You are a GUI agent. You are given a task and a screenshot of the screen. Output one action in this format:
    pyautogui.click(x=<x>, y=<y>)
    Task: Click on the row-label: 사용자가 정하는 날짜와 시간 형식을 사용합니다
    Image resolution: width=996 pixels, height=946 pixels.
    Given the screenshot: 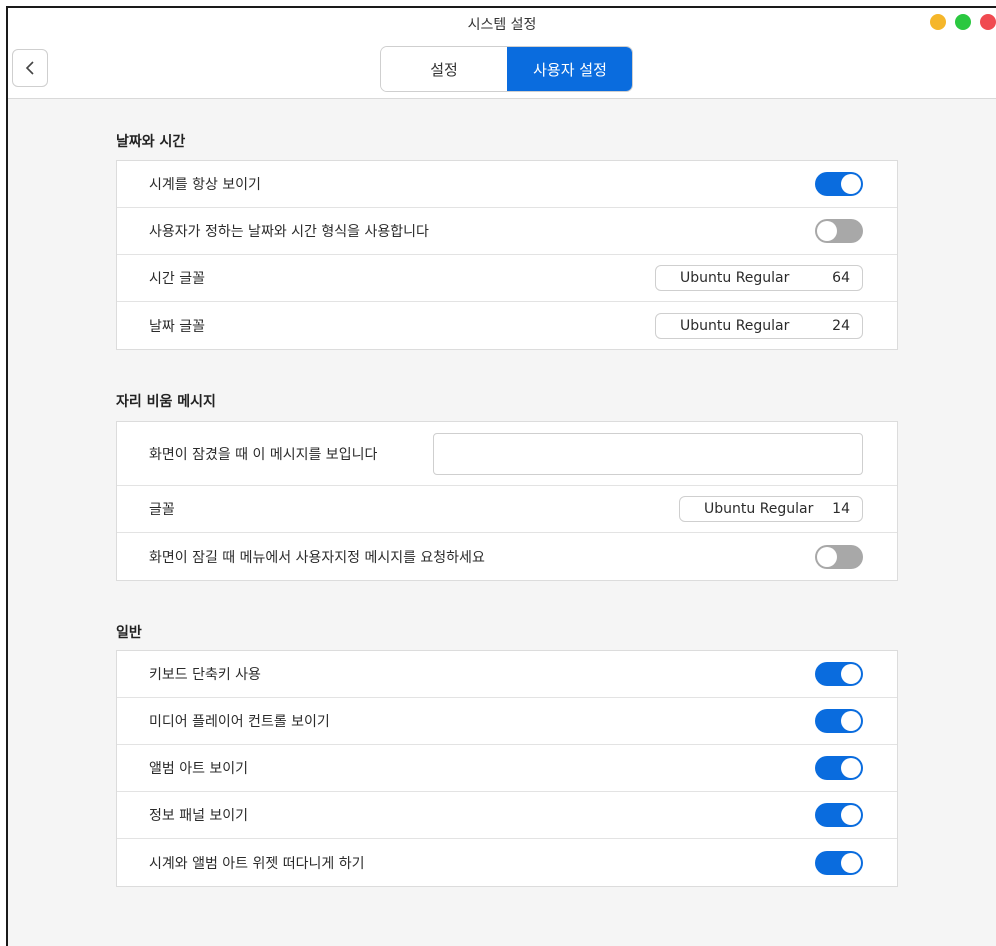 What is the action you would take?
    pyautogui.click(x=289, y=232)
    